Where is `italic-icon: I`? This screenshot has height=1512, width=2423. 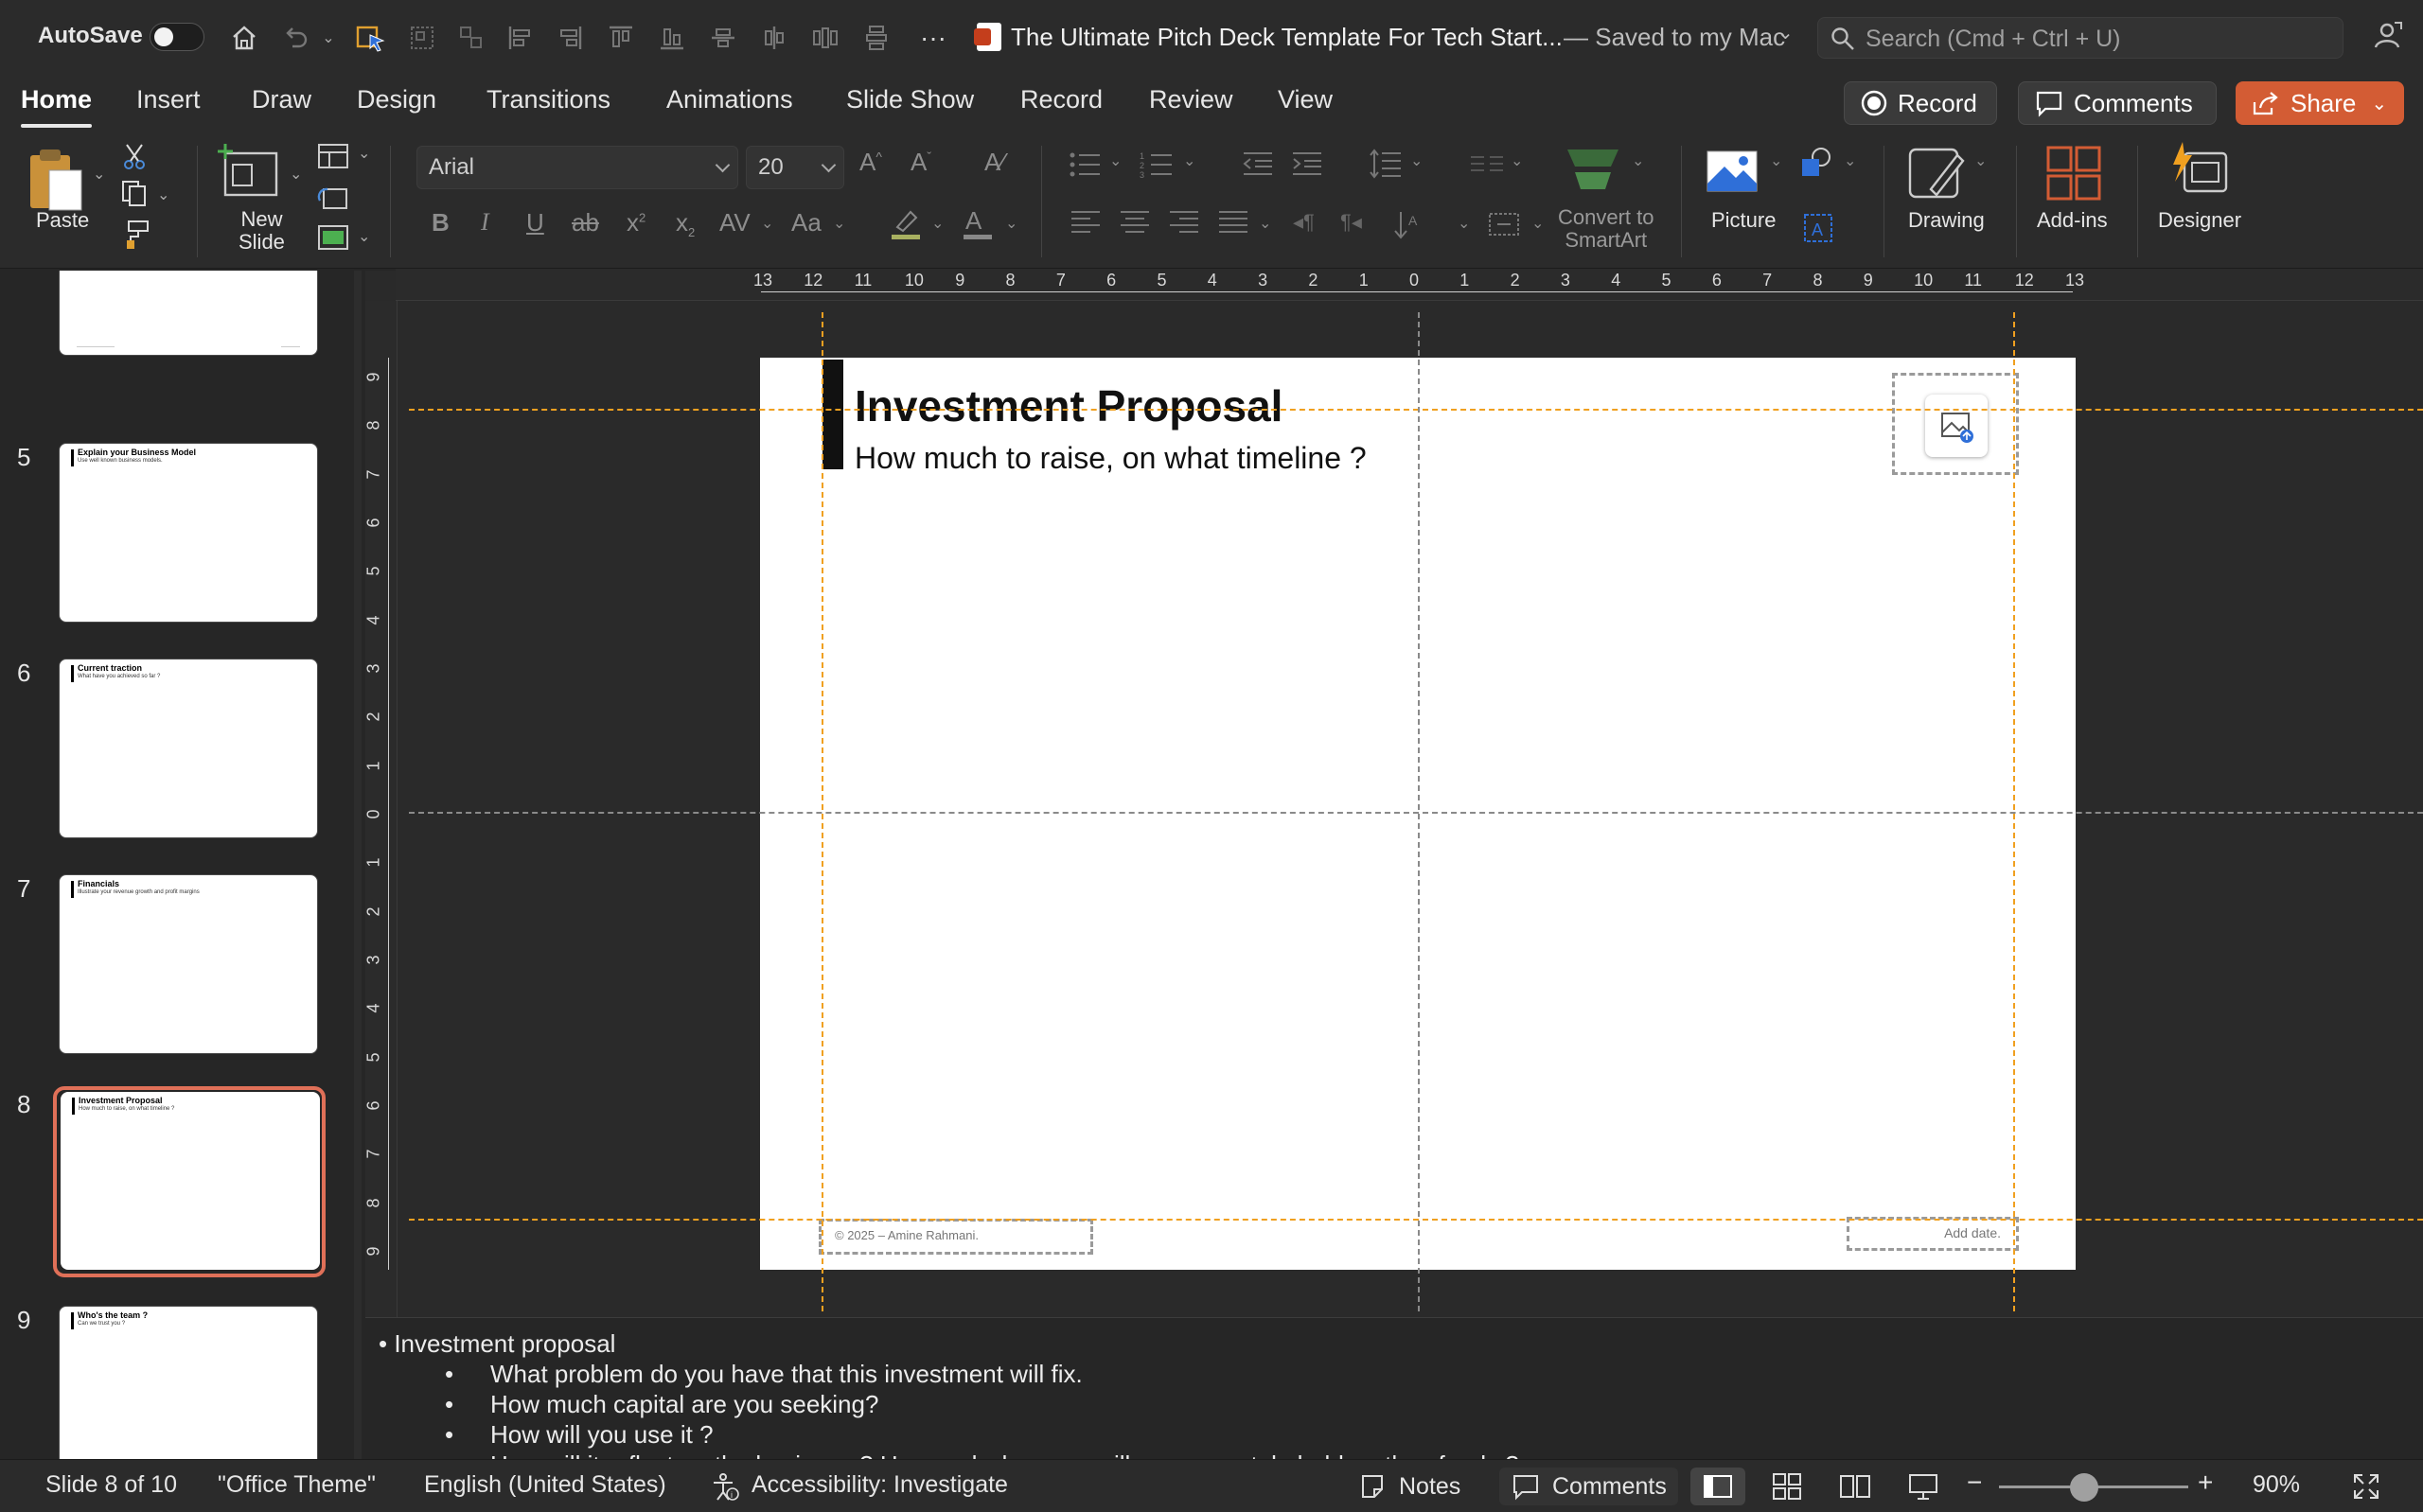 italic-icon: I is located at coordinates (485, 222).